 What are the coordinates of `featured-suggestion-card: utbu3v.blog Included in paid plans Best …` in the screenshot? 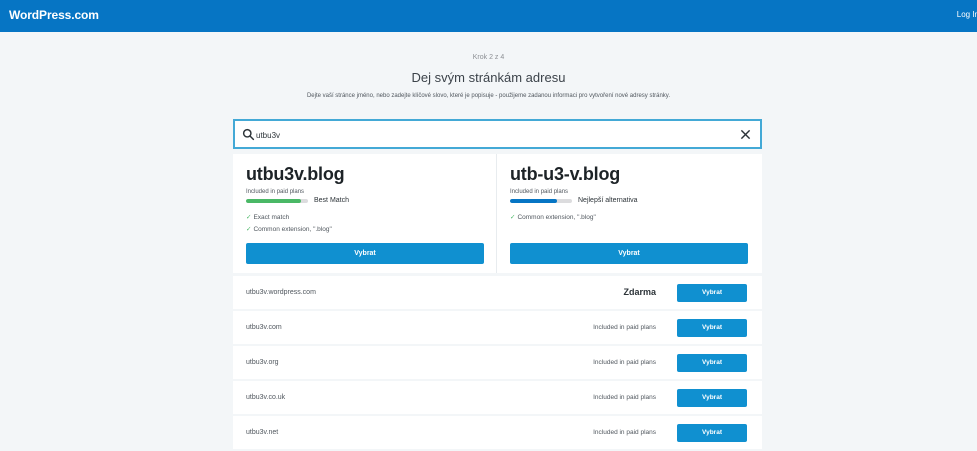 It's located at (365, 213).